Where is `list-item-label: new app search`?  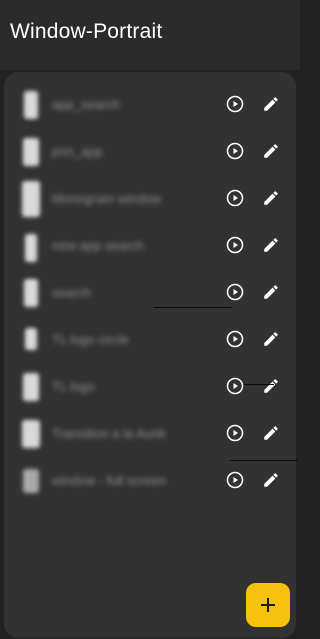 list-item-label: new app search is located at coordinates (98, 245).